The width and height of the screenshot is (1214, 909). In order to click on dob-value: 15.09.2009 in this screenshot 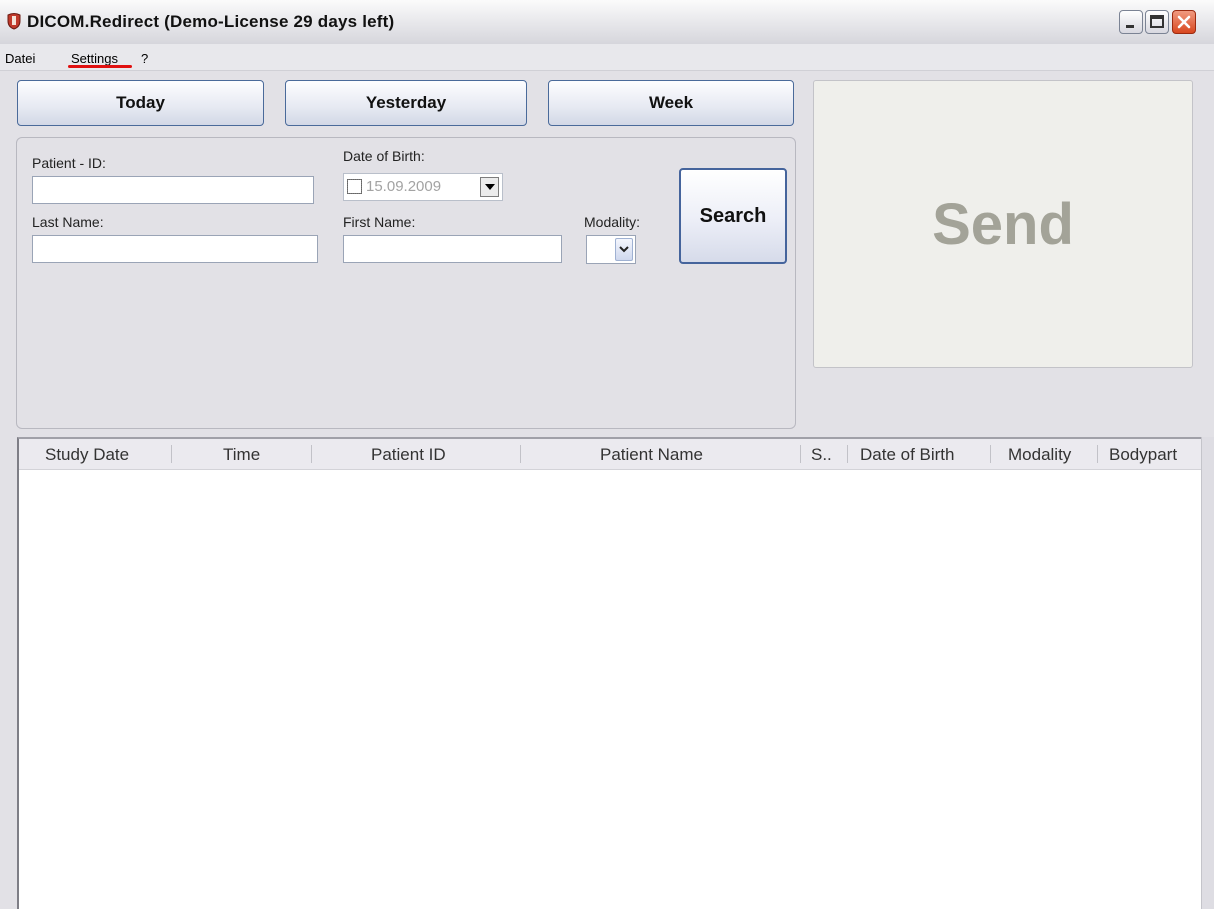, I will do `click(404, 186)`.